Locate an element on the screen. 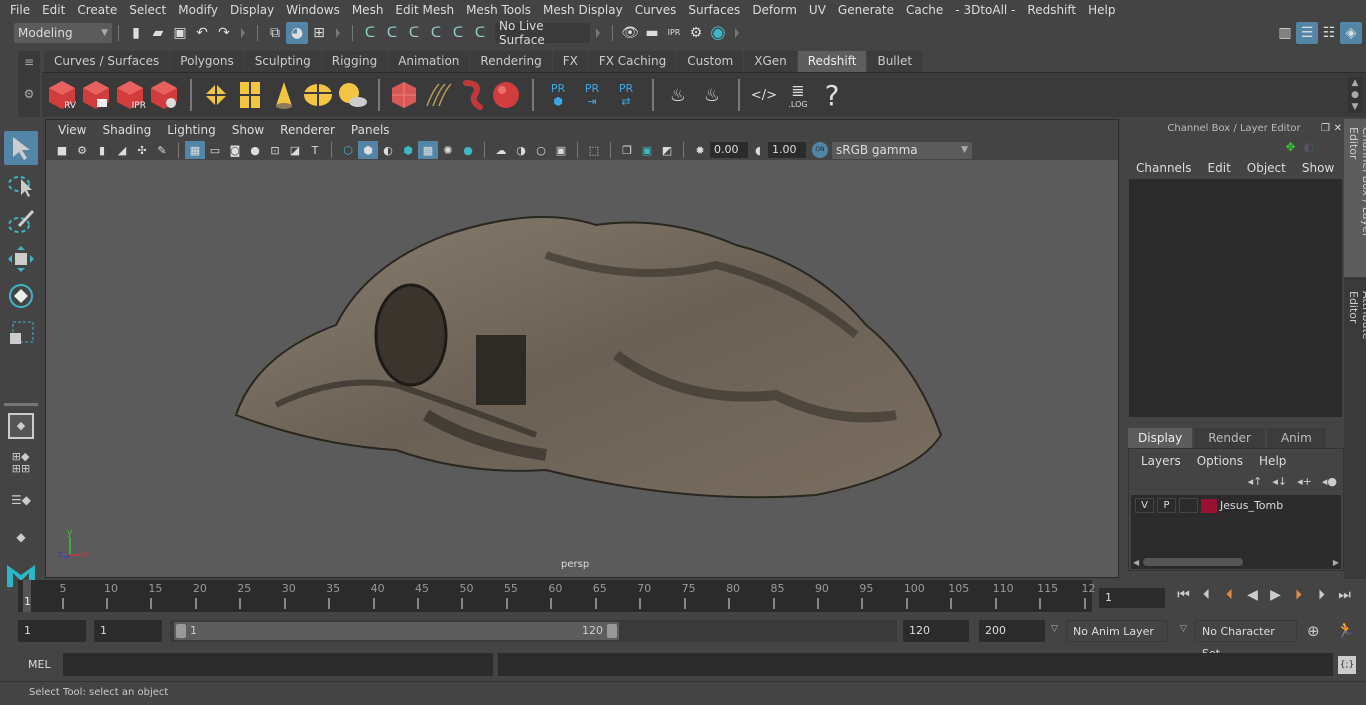 The image size is (1366, 705). rs-script-icon: </> is located at coordinates (764, 95).